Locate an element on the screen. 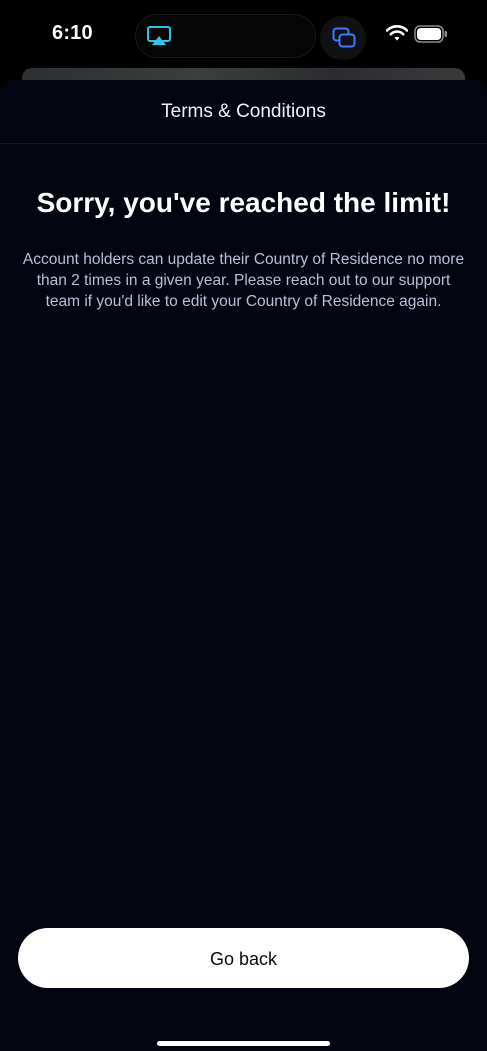  dynamic-island is located at coordinates (225, 36).